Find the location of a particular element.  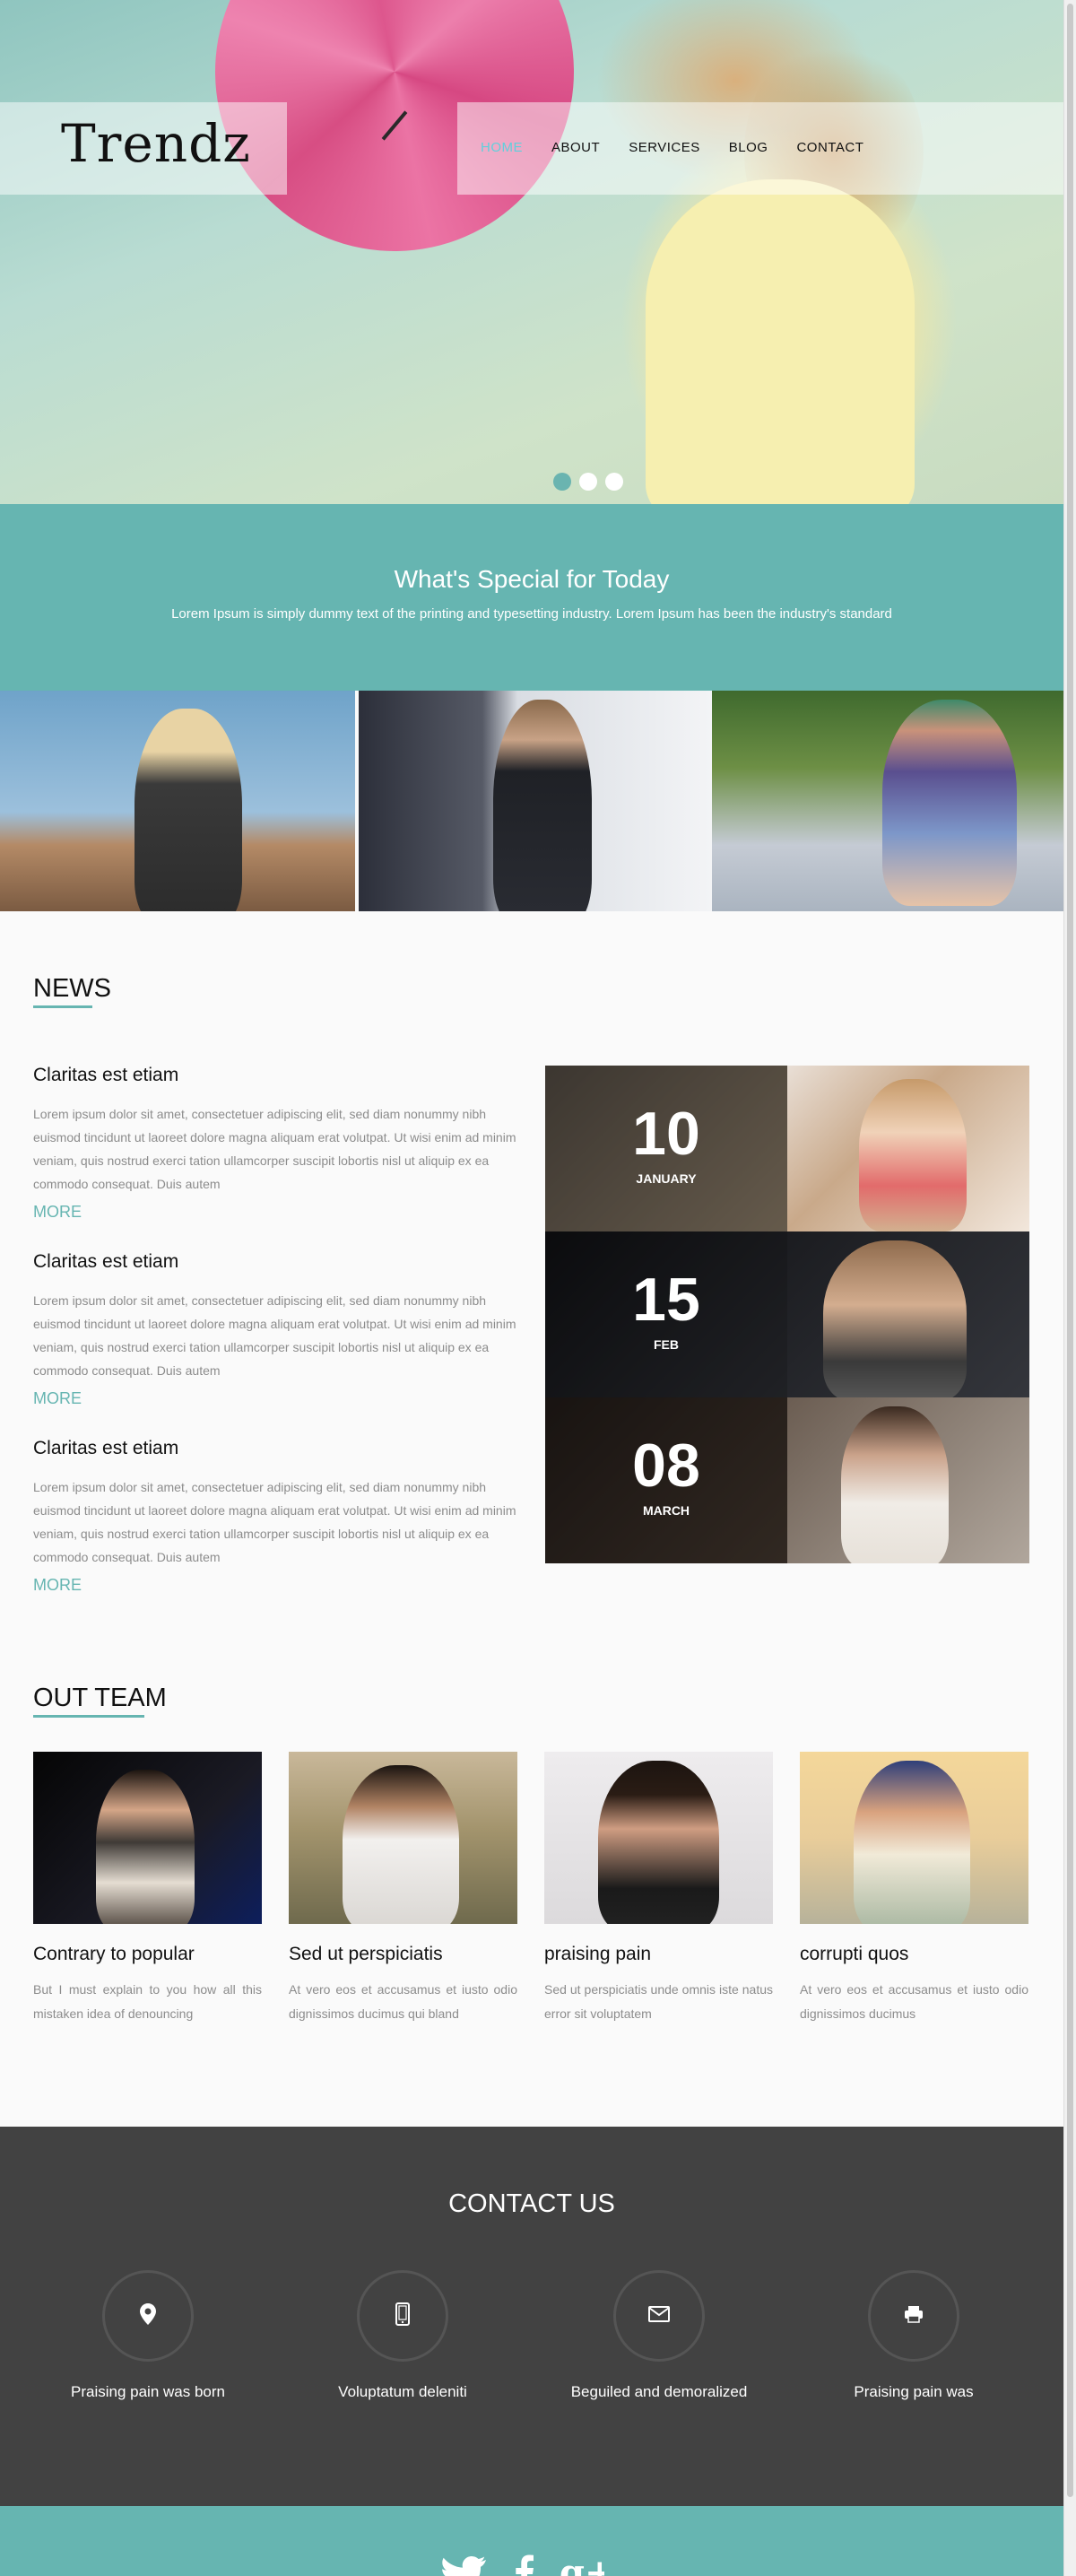

contact-item-address: Praising pain was born is located at coordinates (148, 2335).